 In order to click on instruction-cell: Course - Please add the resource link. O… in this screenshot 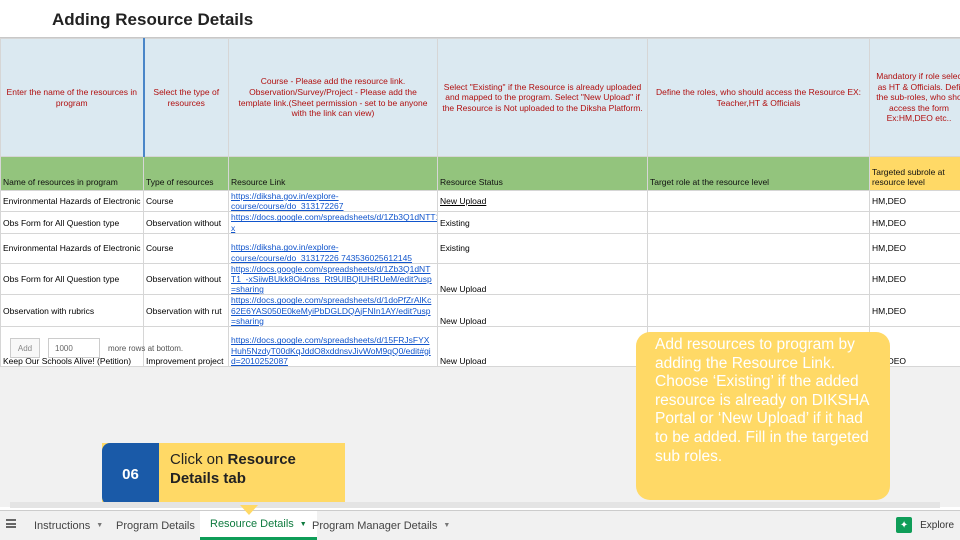, I will do `click(333, 97)`.